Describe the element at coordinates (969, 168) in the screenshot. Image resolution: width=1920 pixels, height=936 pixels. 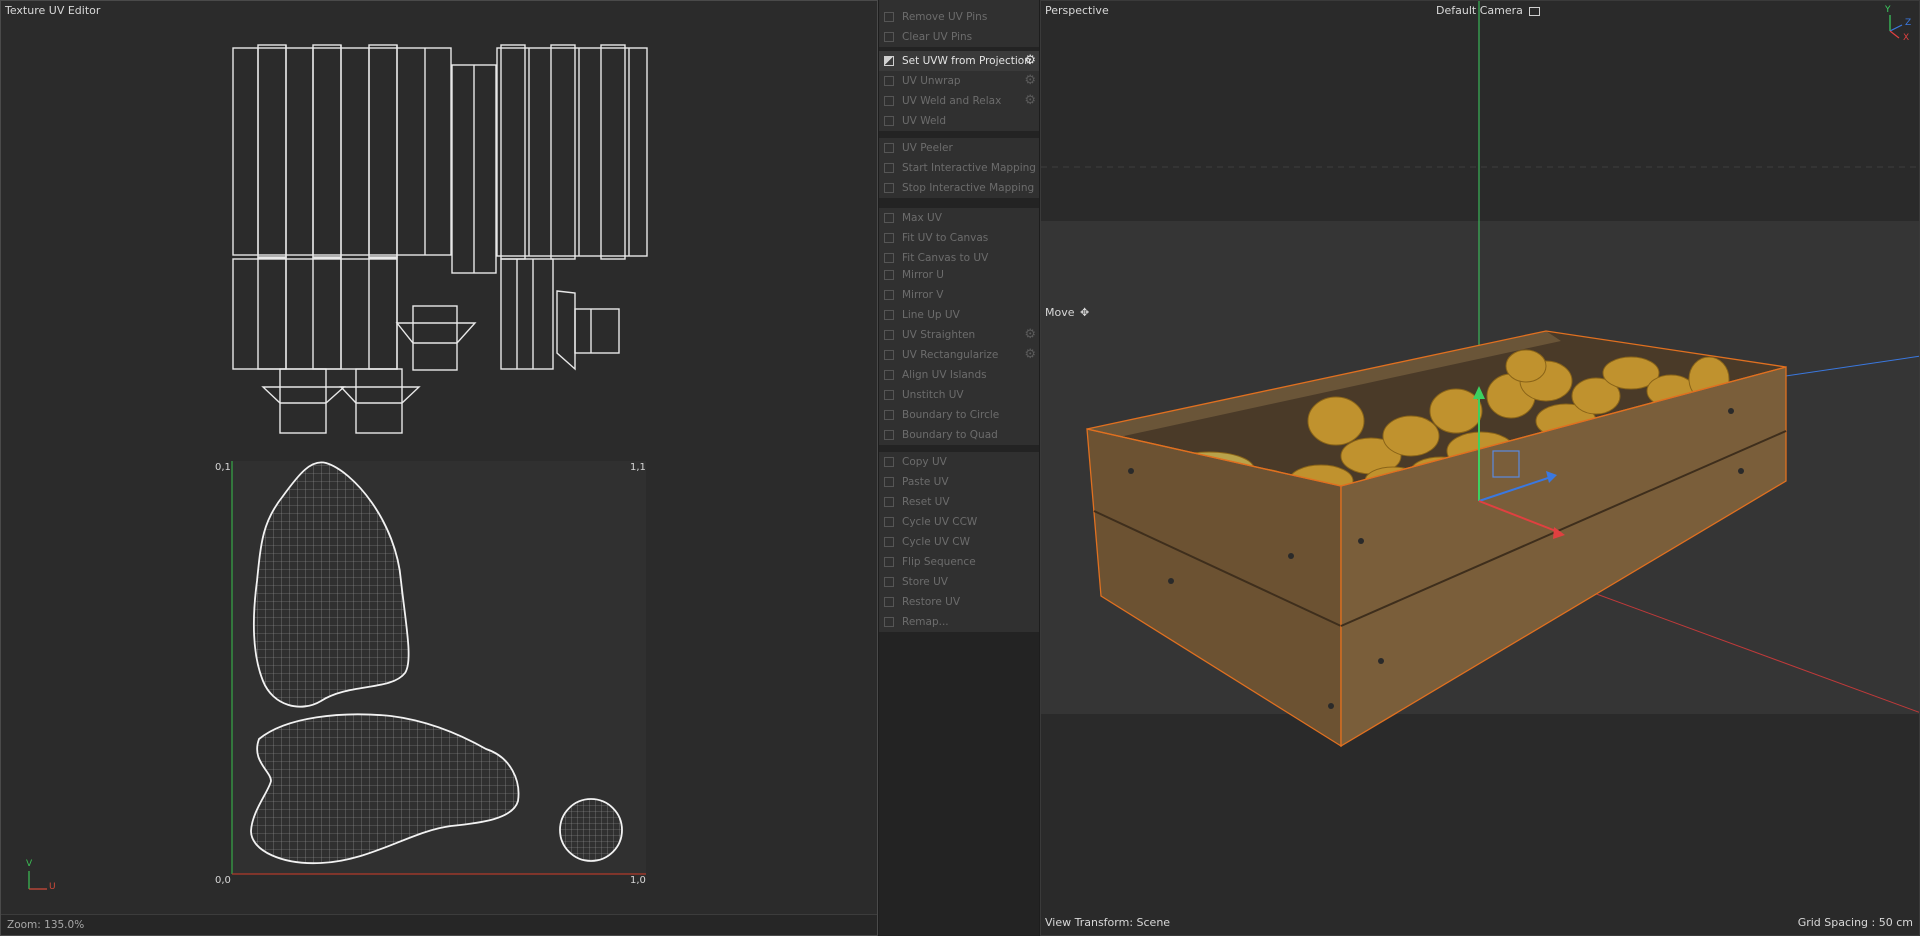
I see `command-label: Start Interactive Mapping` at that location.